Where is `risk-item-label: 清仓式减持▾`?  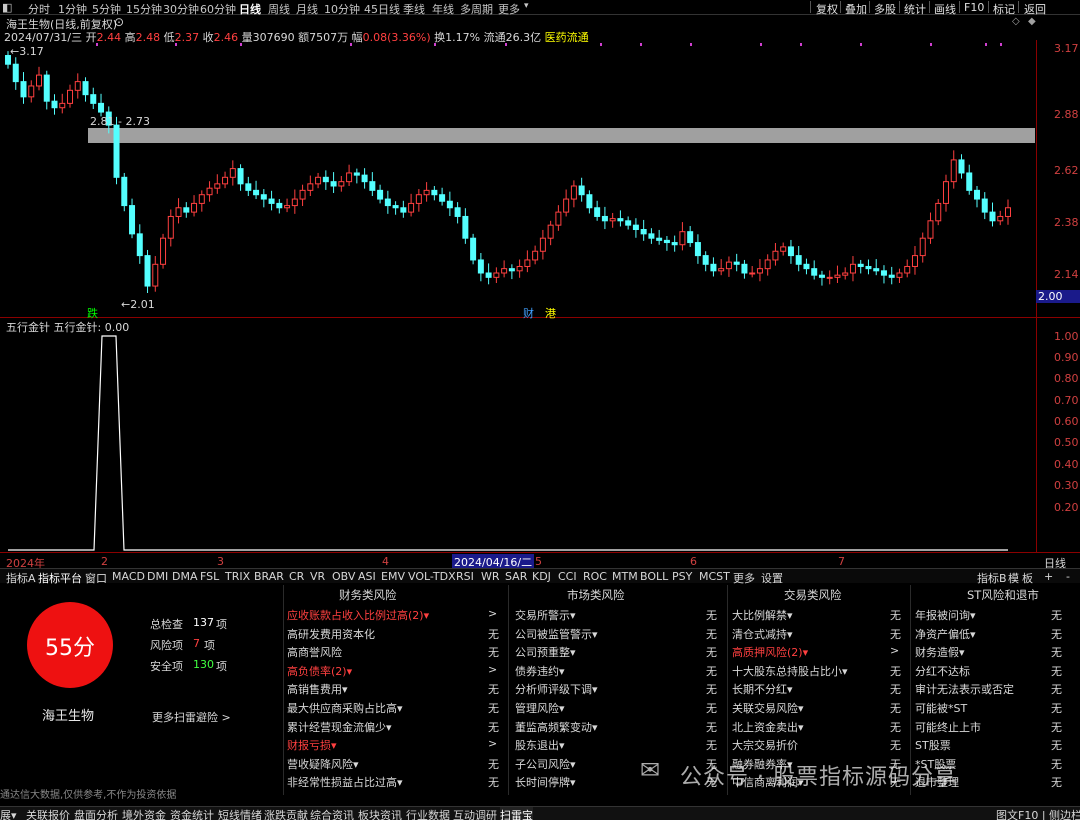
risk-item-label: 清仓式减持▾ is located at coordinates (762, 634).